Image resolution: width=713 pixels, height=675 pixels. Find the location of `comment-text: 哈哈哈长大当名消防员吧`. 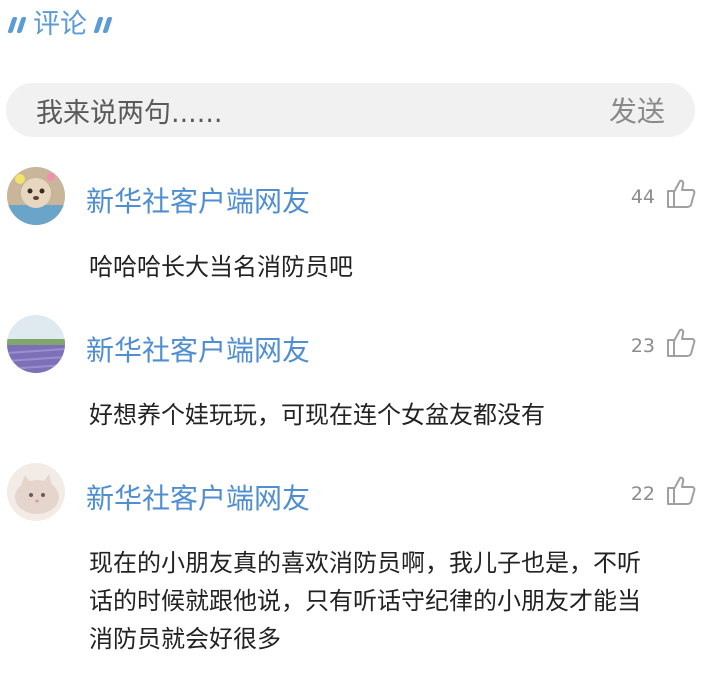

comment-text: 哈哈哈长大当名消防员吧 is located at coordinates (221, 267).